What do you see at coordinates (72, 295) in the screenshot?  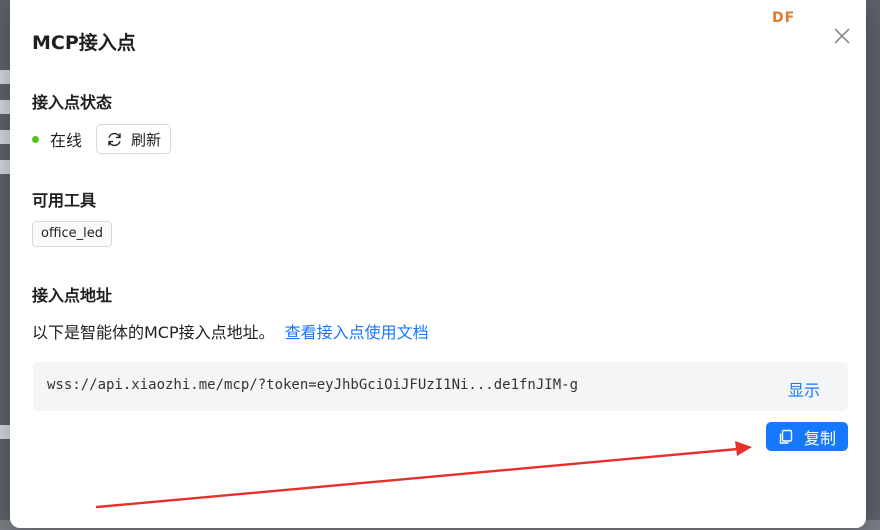 I see `endpoint-section-title: 接入点地址` at bounding box center [72, 295].